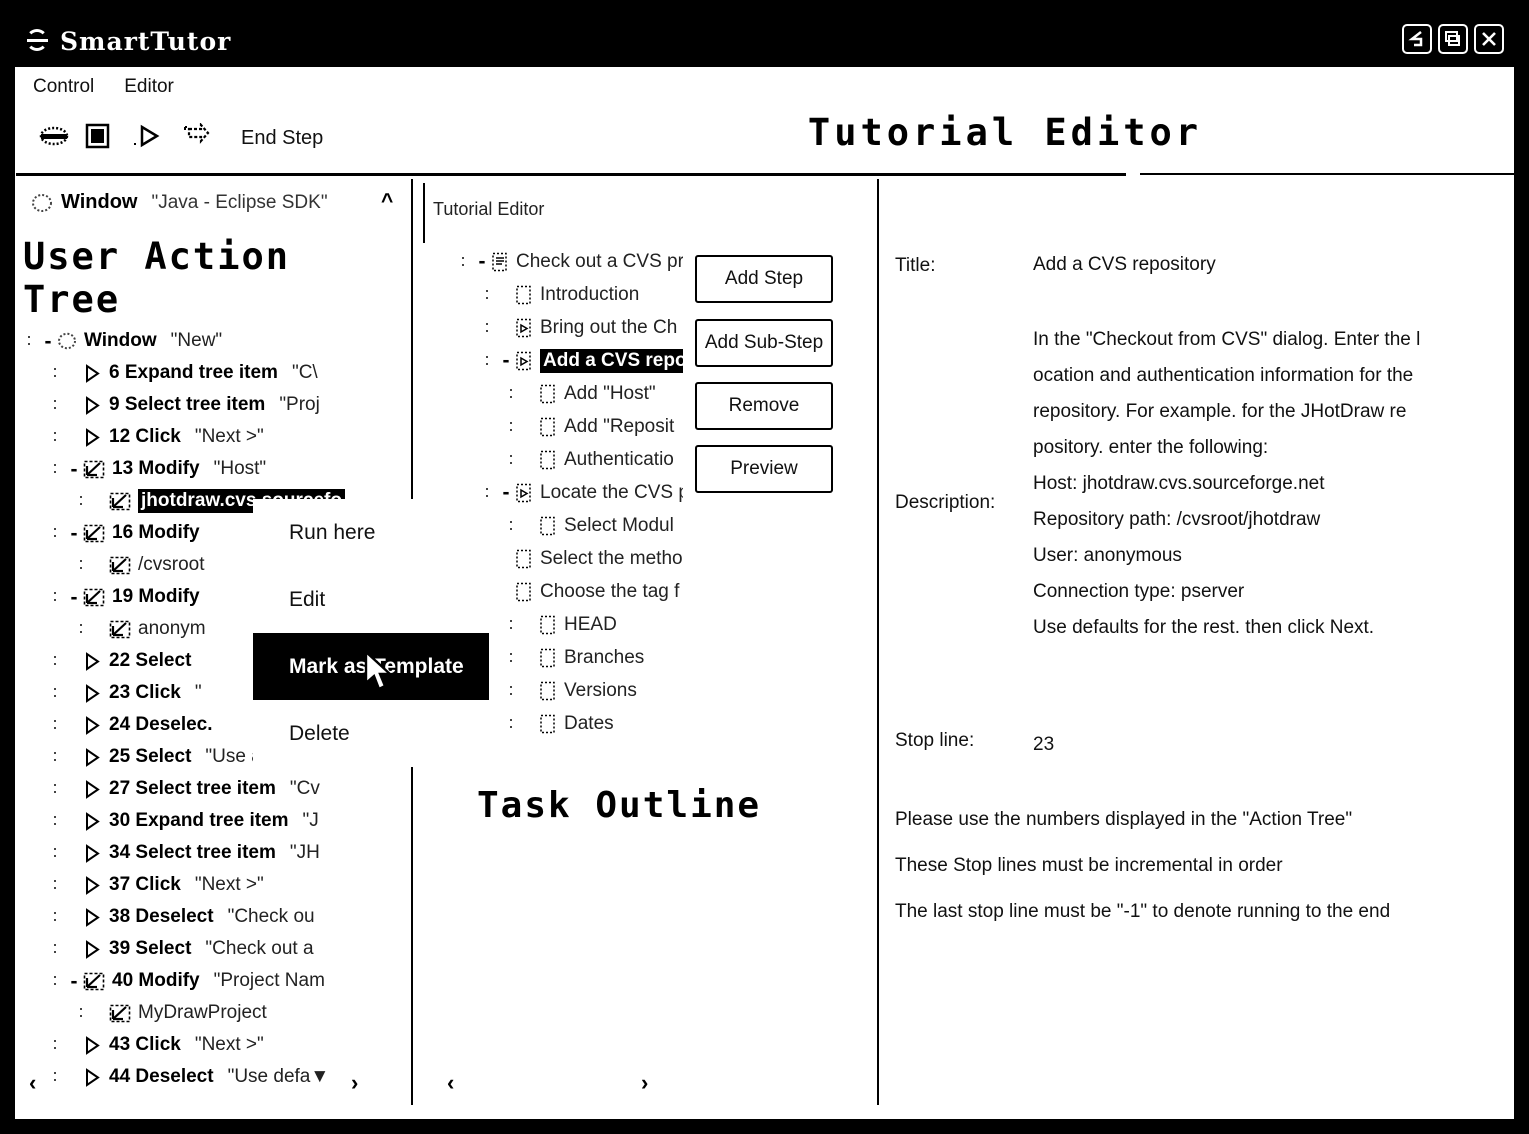  Describe the element at coordinates (145, 436) in the screenshot. I see `action-tree-row-label: 12 Click` at that location.